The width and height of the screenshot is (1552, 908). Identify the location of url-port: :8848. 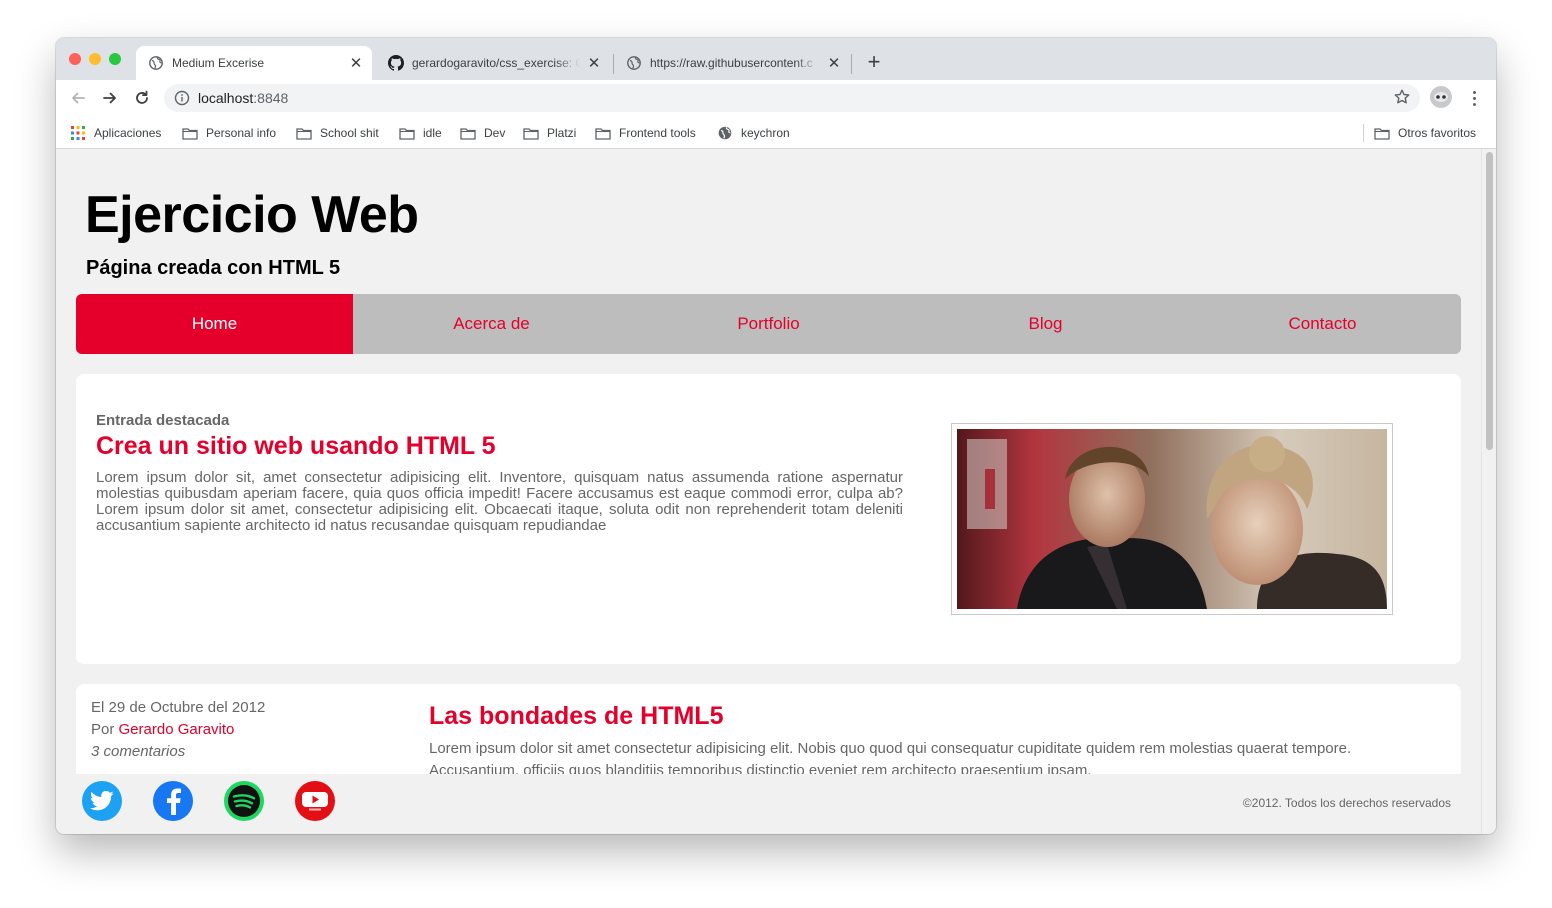
(271, 98).